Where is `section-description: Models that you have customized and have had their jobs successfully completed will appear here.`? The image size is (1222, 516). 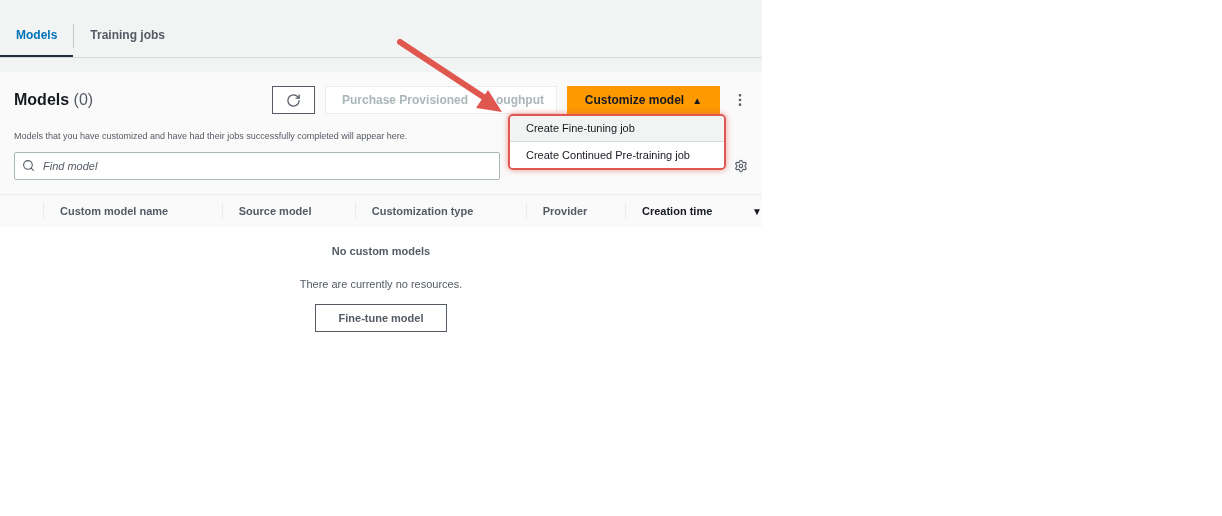
section-description: Models that you have customized and have had their jobs successfully completed will appear here. is located at coordinates (211, 136).